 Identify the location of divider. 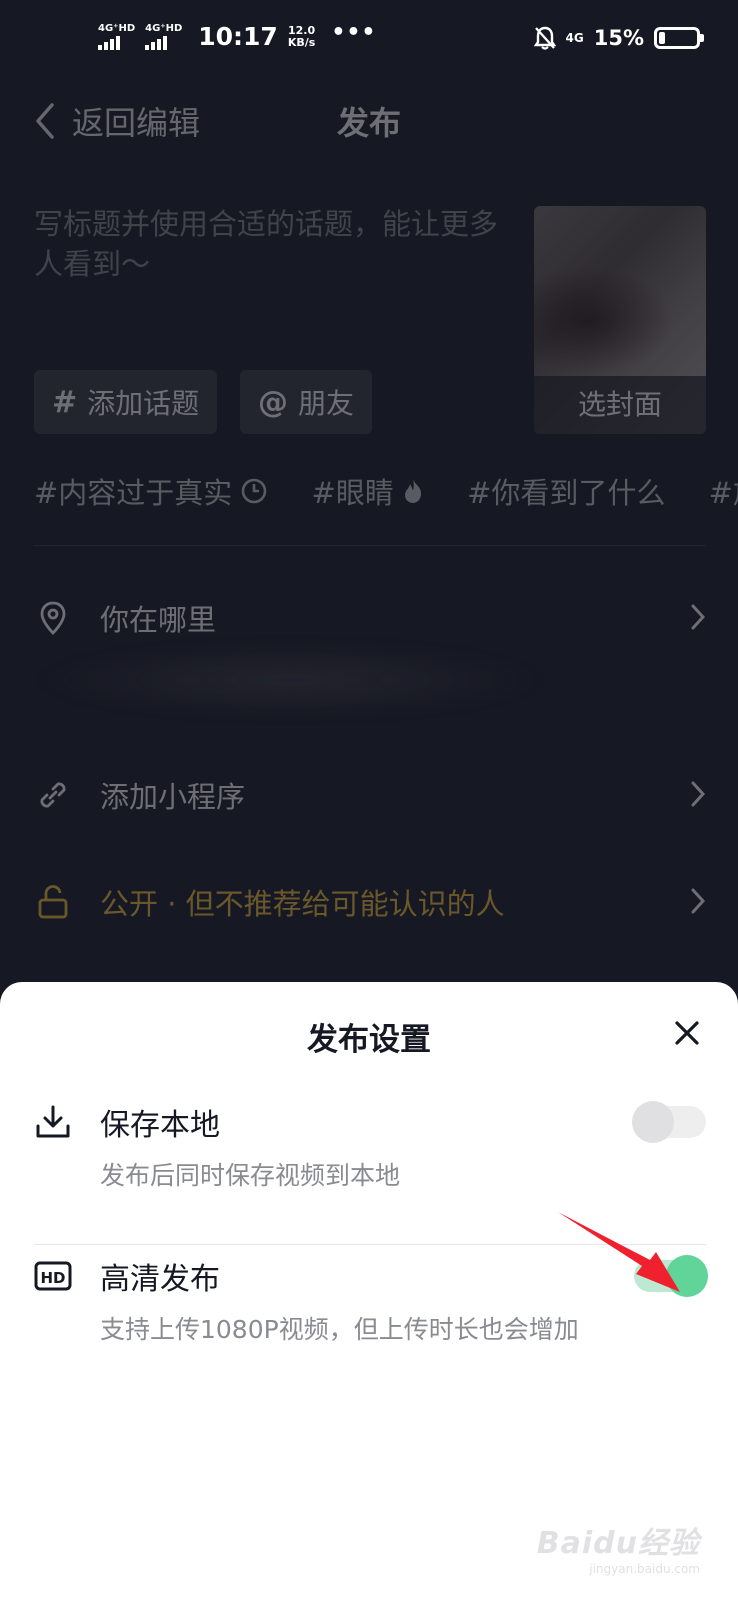
(370, 545).